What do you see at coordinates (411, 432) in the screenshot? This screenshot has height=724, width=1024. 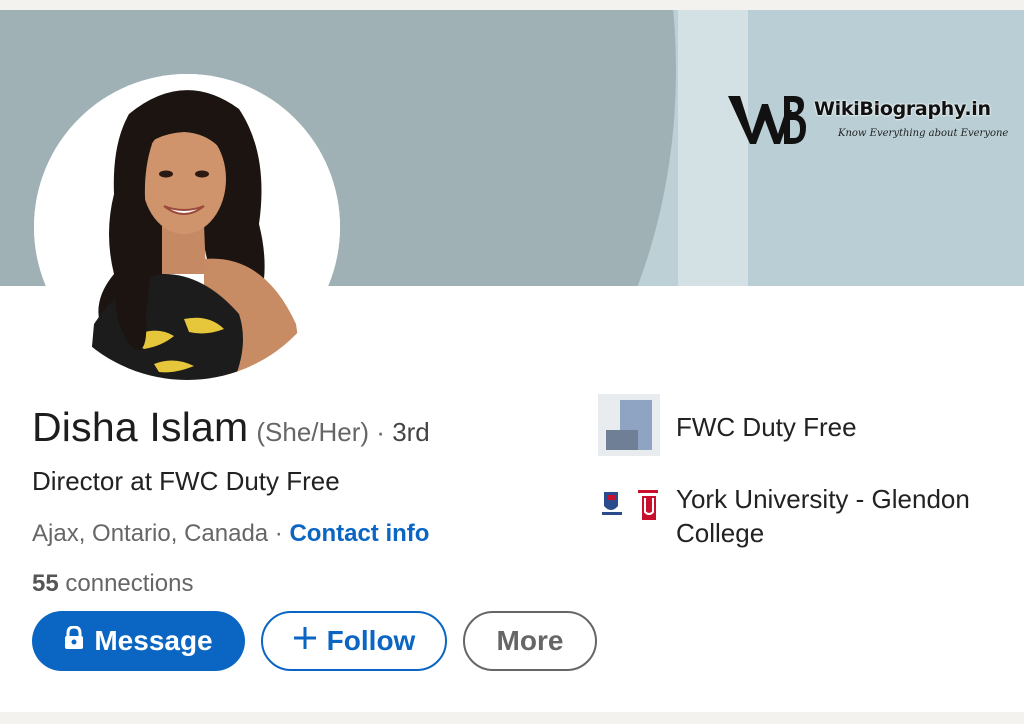 I see `connection-degree: 3rd` at bounding box center [411, 432].